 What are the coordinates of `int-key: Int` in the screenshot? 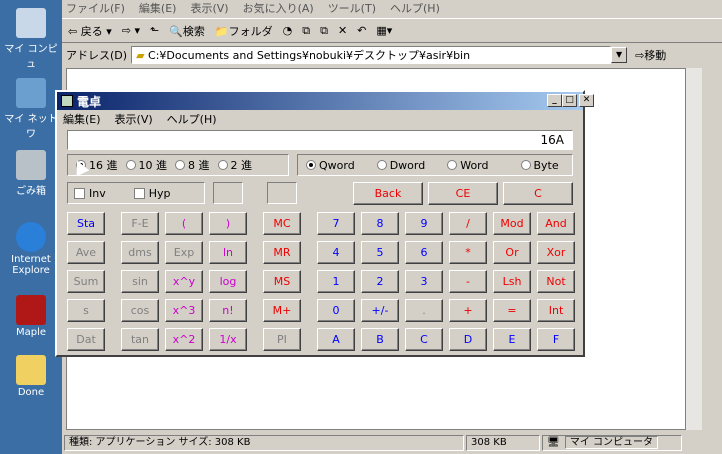 It's located at (556, 310).